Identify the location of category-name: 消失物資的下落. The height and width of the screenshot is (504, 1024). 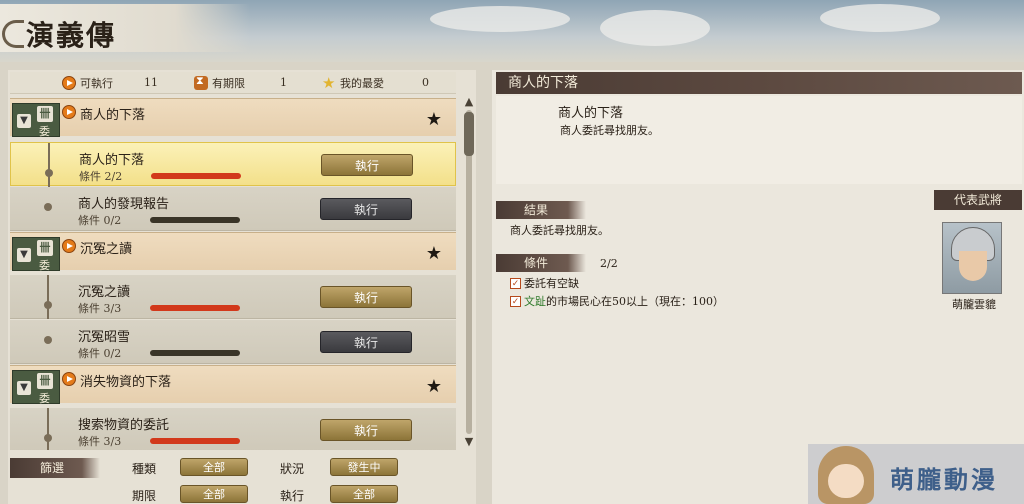
(126, 382).